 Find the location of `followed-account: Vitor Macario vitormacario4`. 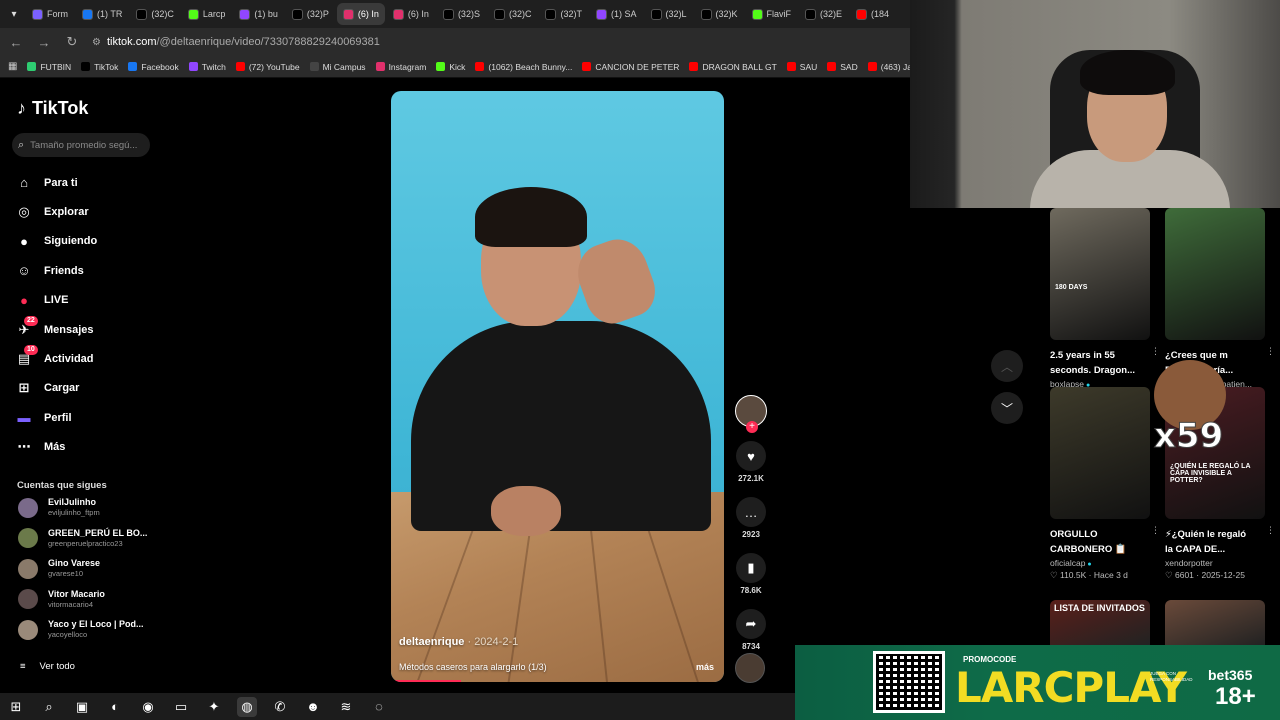

followed-account: Vitor Macario vitormacario4 is located at coordinates (61, 599).